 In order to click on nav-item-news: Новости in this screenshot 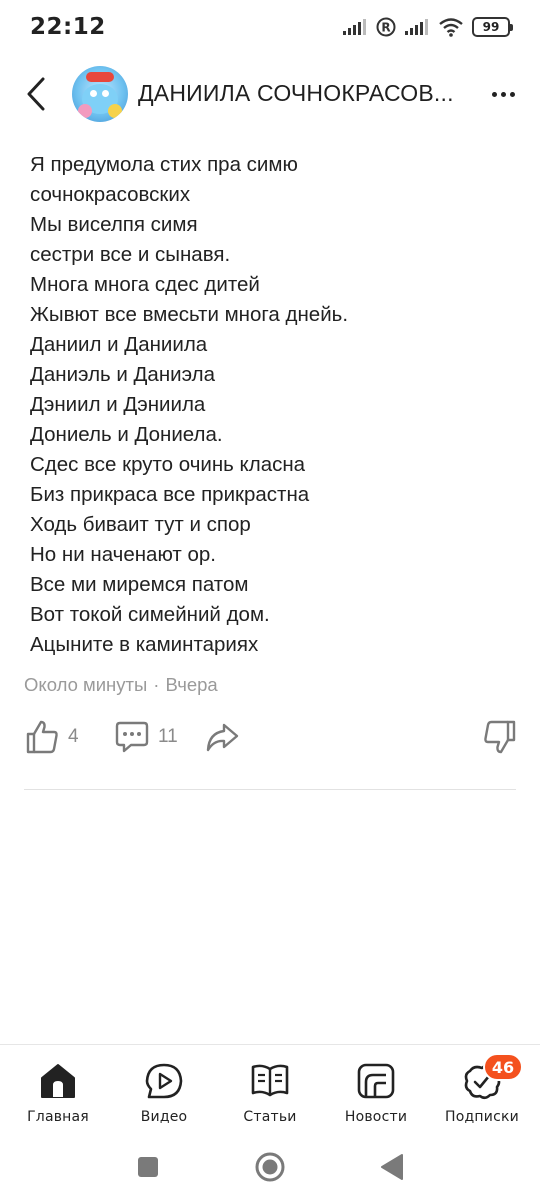, I will do `click(376, 1093)`.